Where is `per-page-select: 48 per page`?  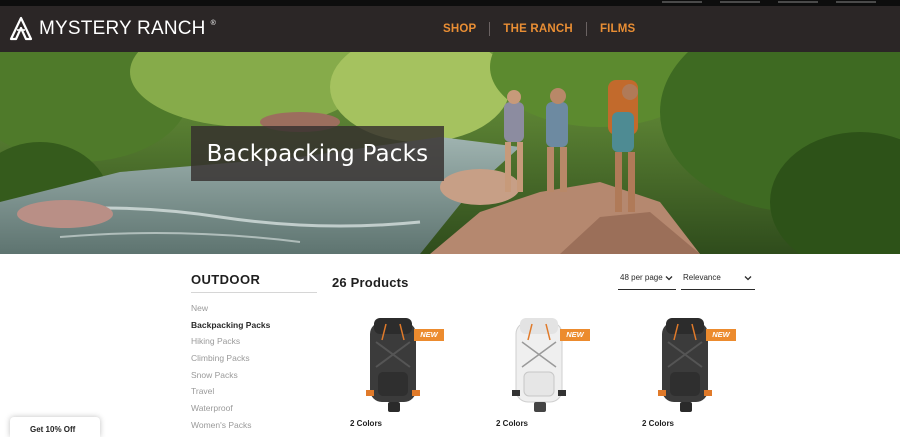
per-page-select: 48 per page is located at coordinates (647, 280).